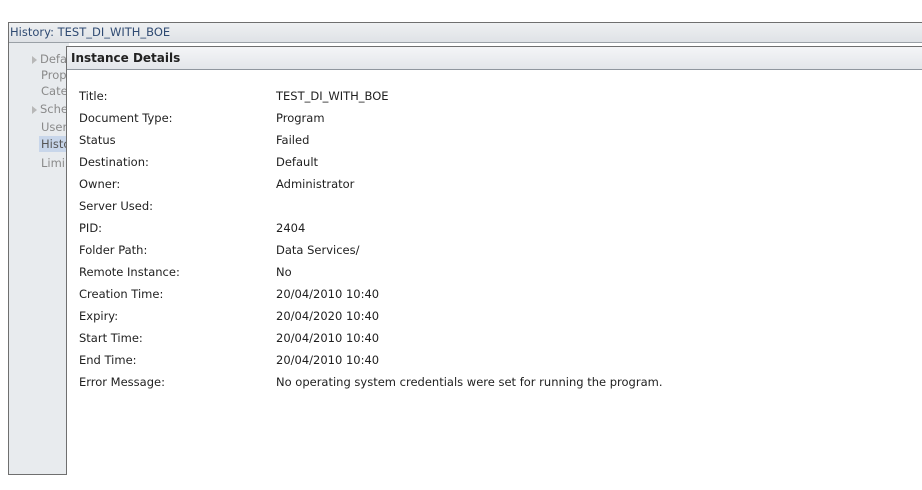 This screenshot has height=490, width=922. I want to click on sidebar-item-limits: Limi, so click(53, 163).